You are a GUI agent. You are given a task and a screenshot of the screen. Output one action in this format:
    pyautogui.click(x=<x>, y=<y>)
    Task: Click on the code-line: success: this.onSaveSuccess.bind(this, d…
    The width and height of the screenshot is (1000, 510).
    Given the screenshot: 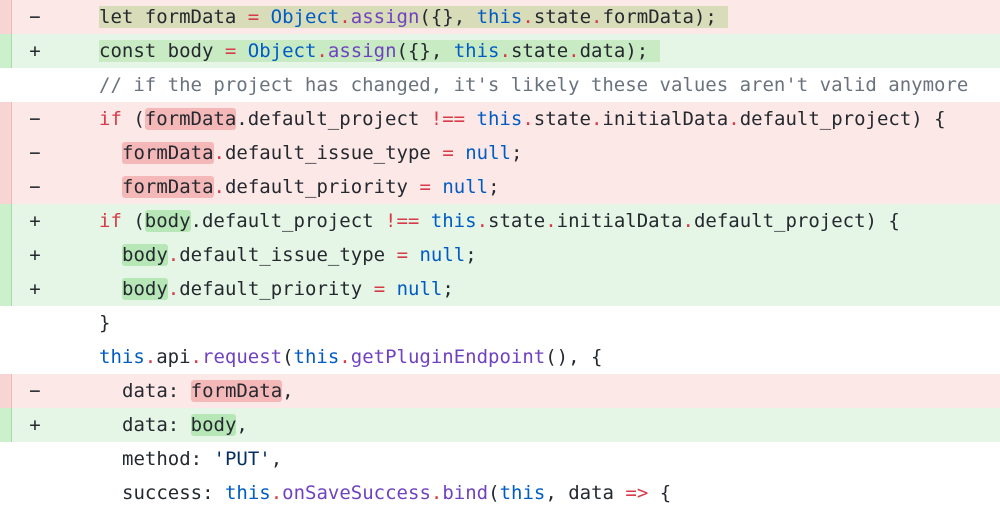 What is the action you would take?
    pyautogui.click(x=397, y=493)
    